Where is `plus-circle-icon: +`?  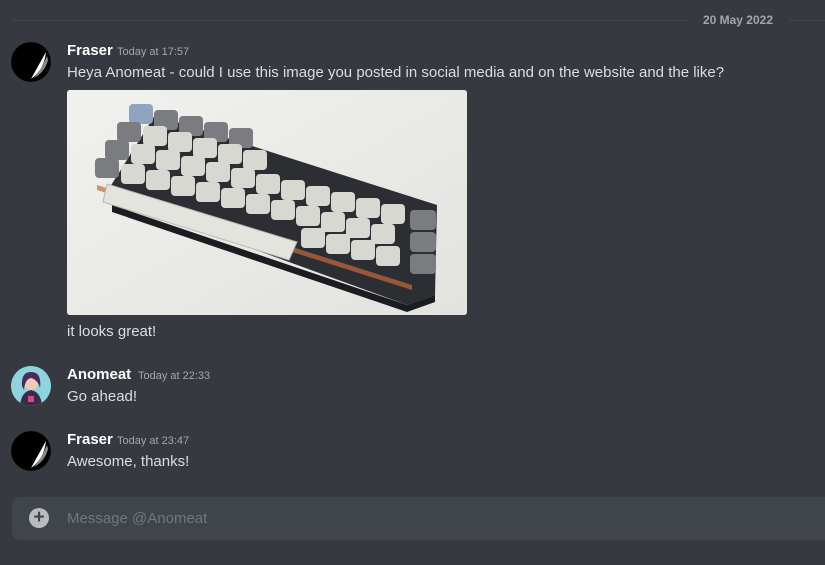 plus-circle-icon: + is located at coordinates (39, 518).